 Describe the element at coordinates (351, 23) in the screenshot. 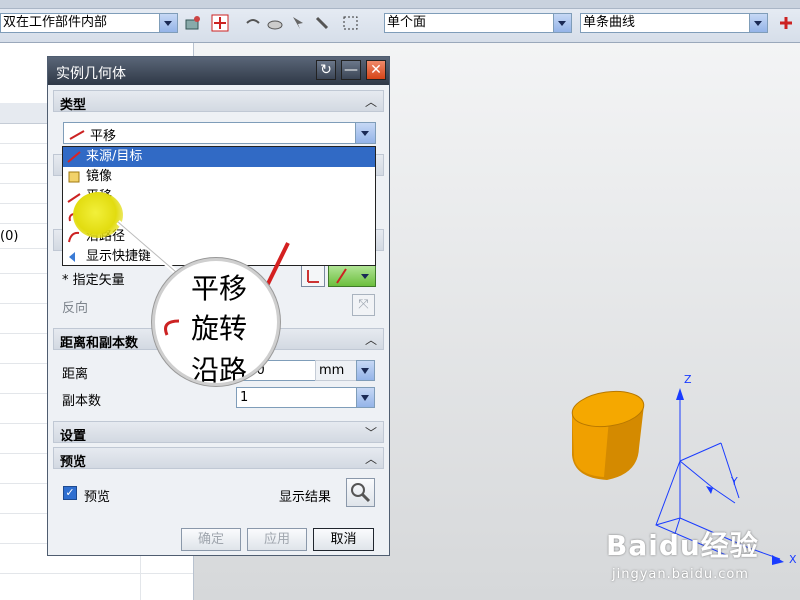

I see `rectangle-select-icon` at that location.